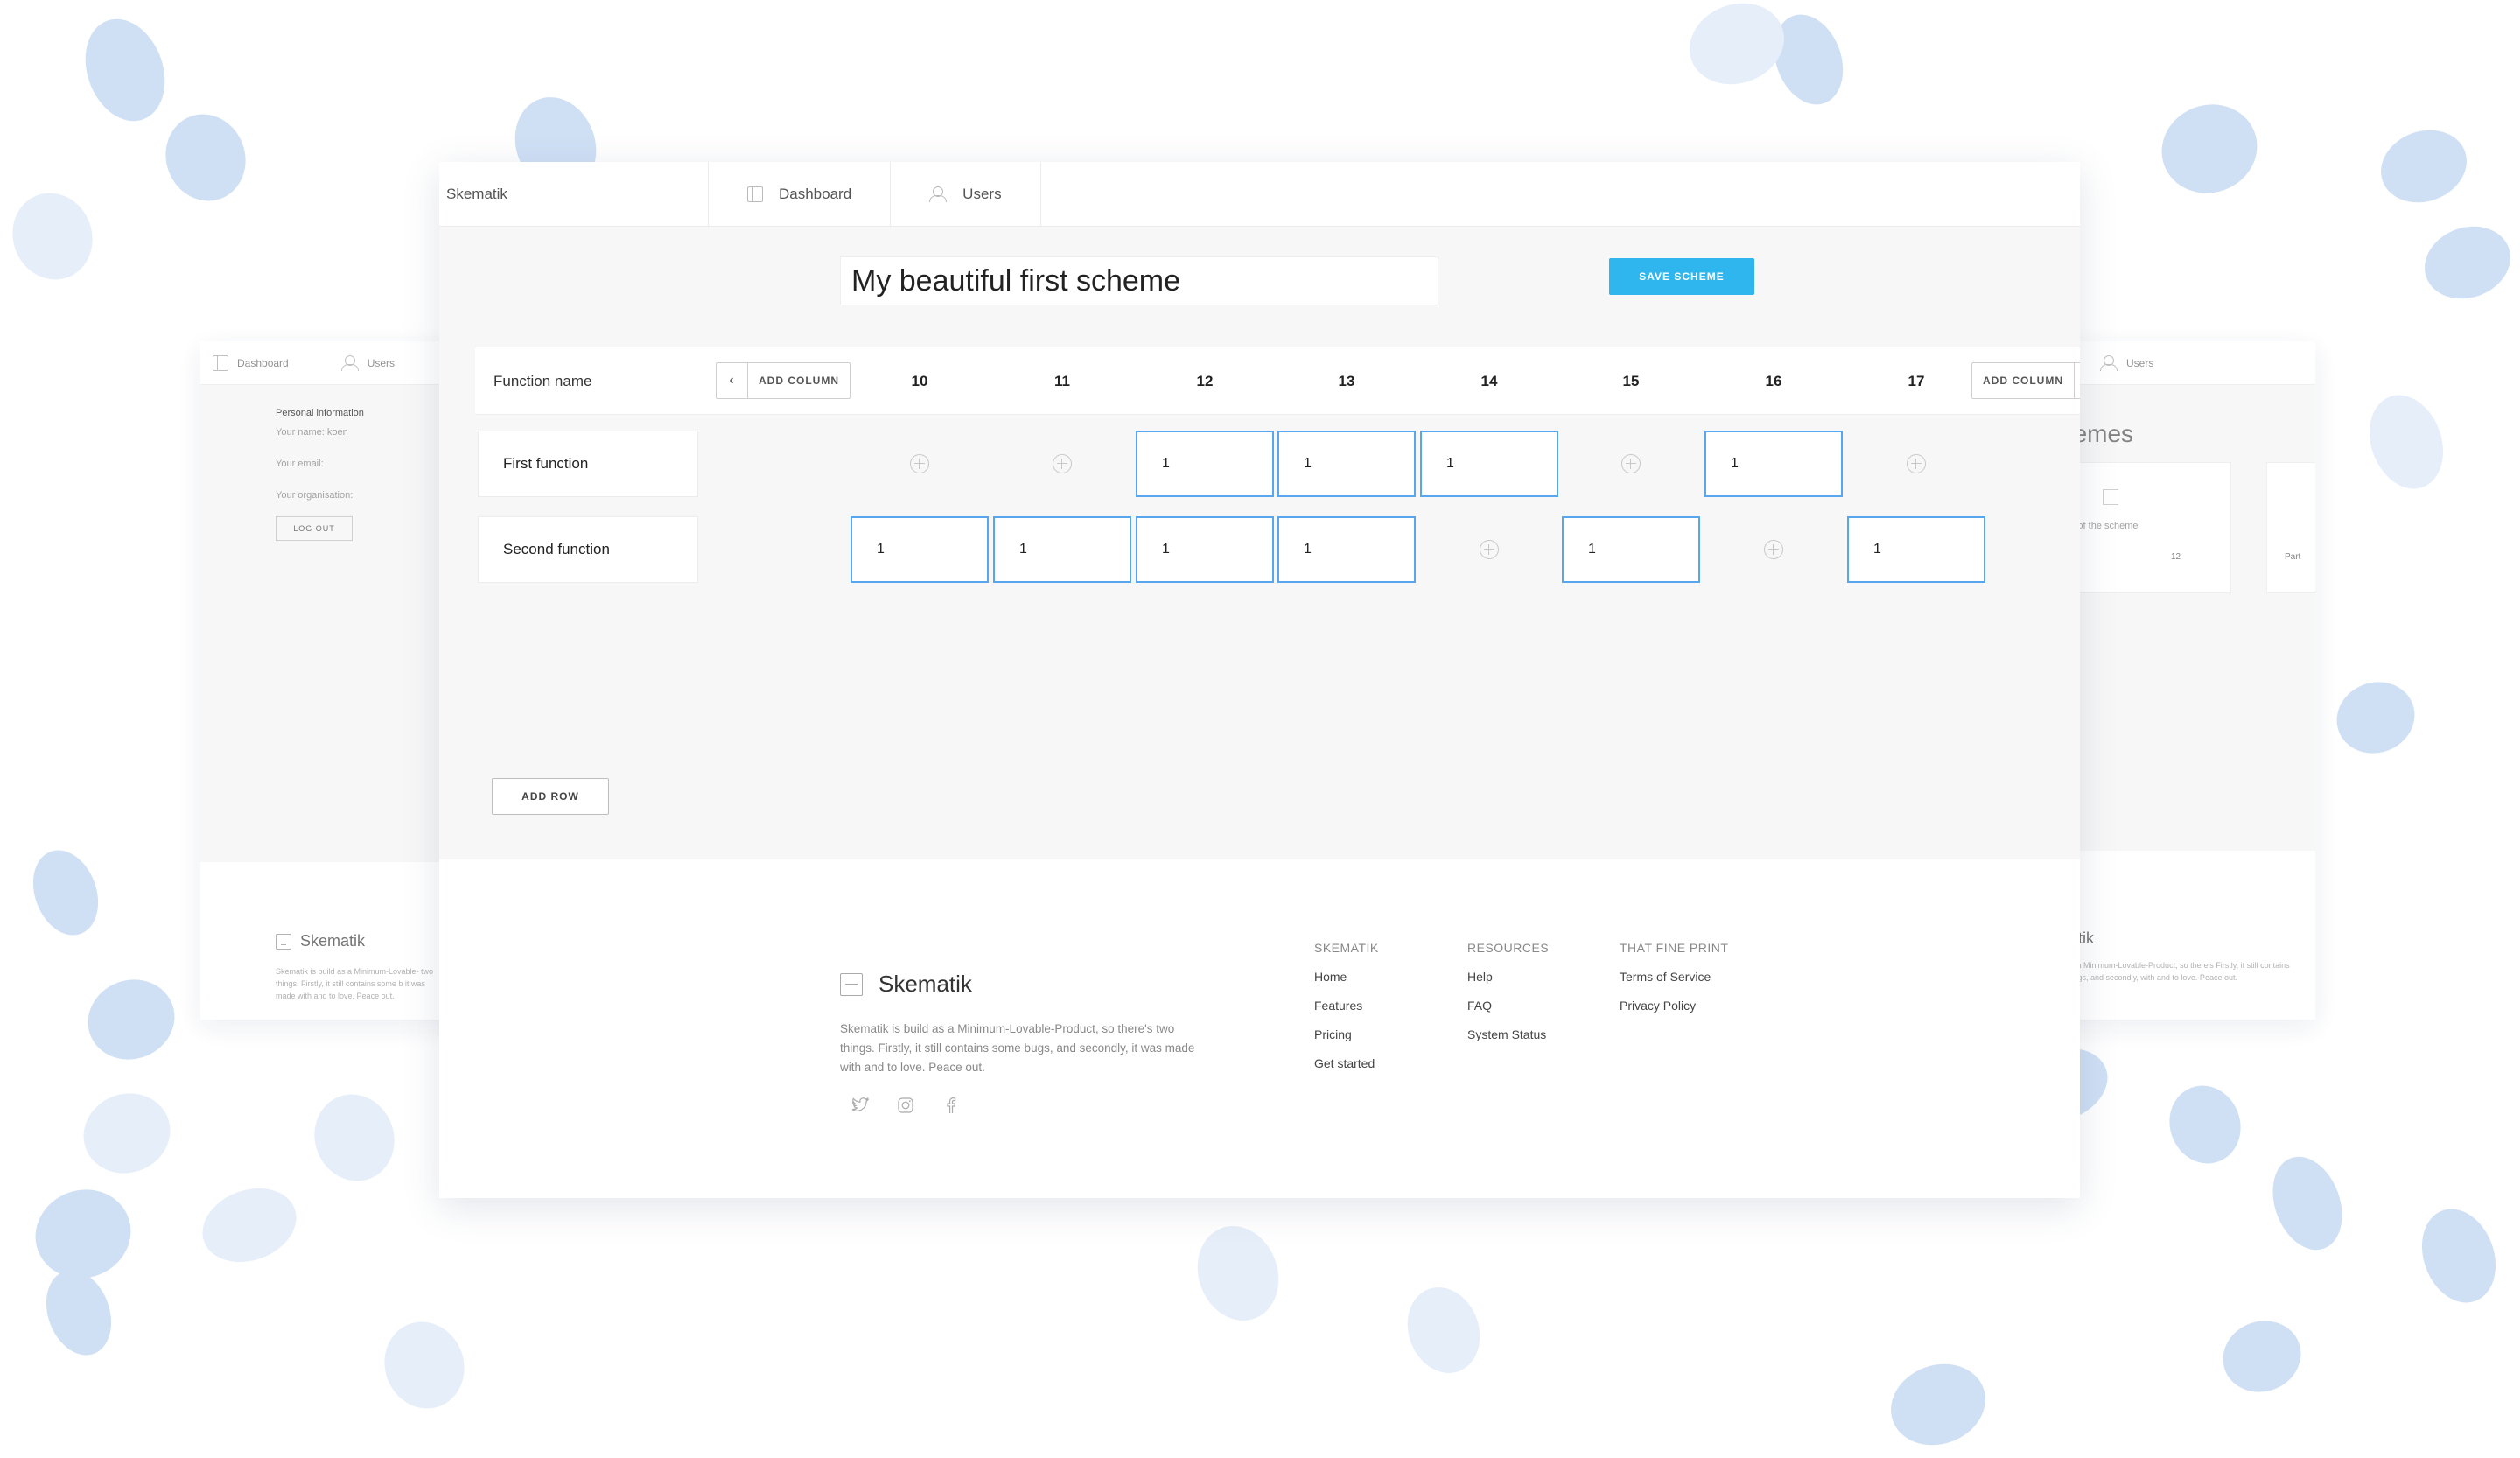  What do you see at coordinates (312, 432) in the screenshot?
I see `name-field: Your name: koen` at bounding box center [312, 432].